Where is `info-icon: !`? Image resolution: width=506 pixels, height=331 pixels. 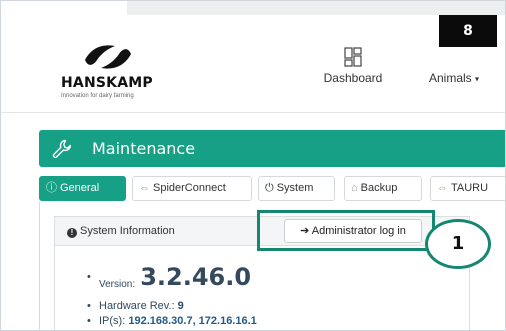
info-icon: ! is located at coordinates (72, 233).